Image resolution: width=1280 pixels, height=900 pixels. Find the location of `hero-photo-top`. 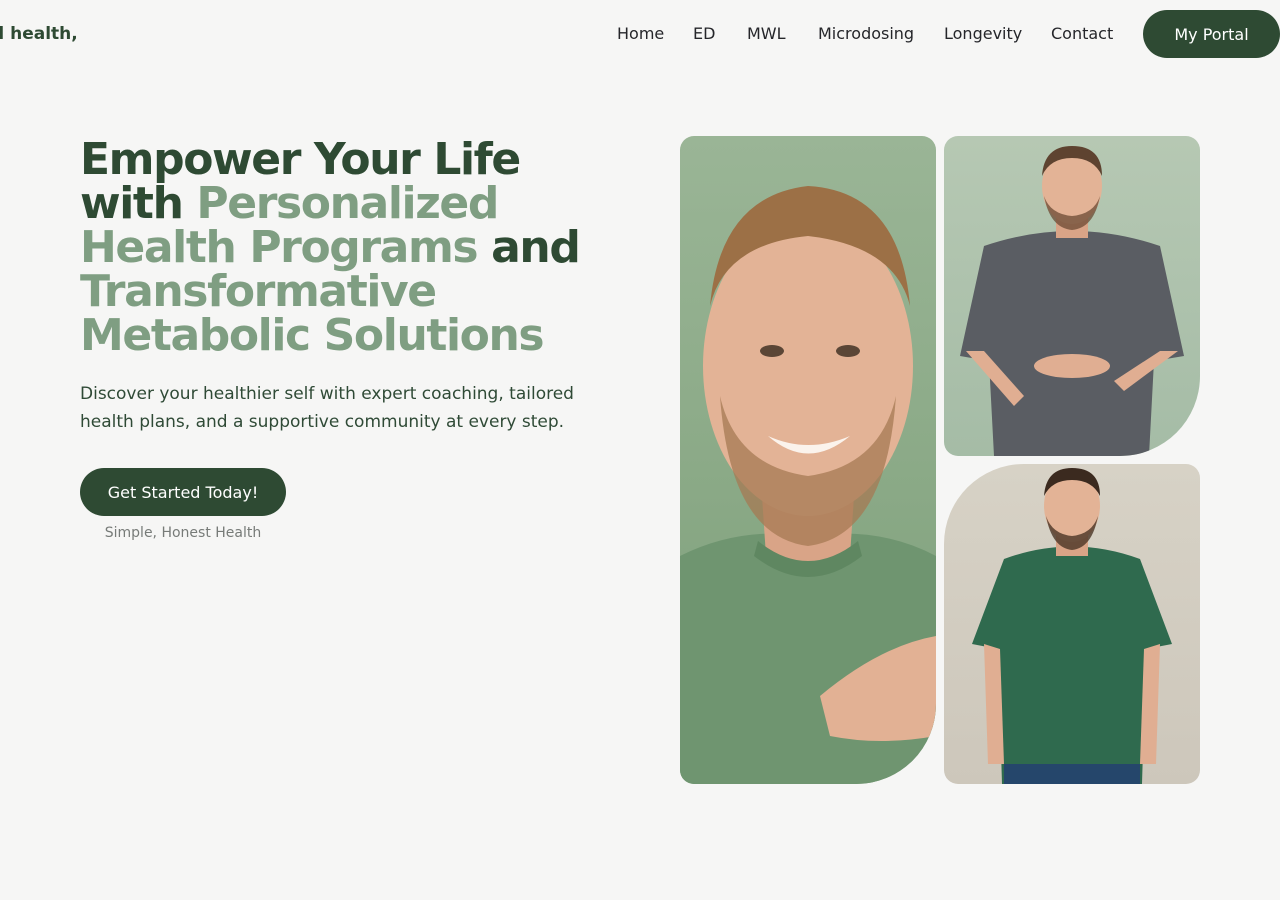

hero-photo-top is located at coordinates (1072, 296).